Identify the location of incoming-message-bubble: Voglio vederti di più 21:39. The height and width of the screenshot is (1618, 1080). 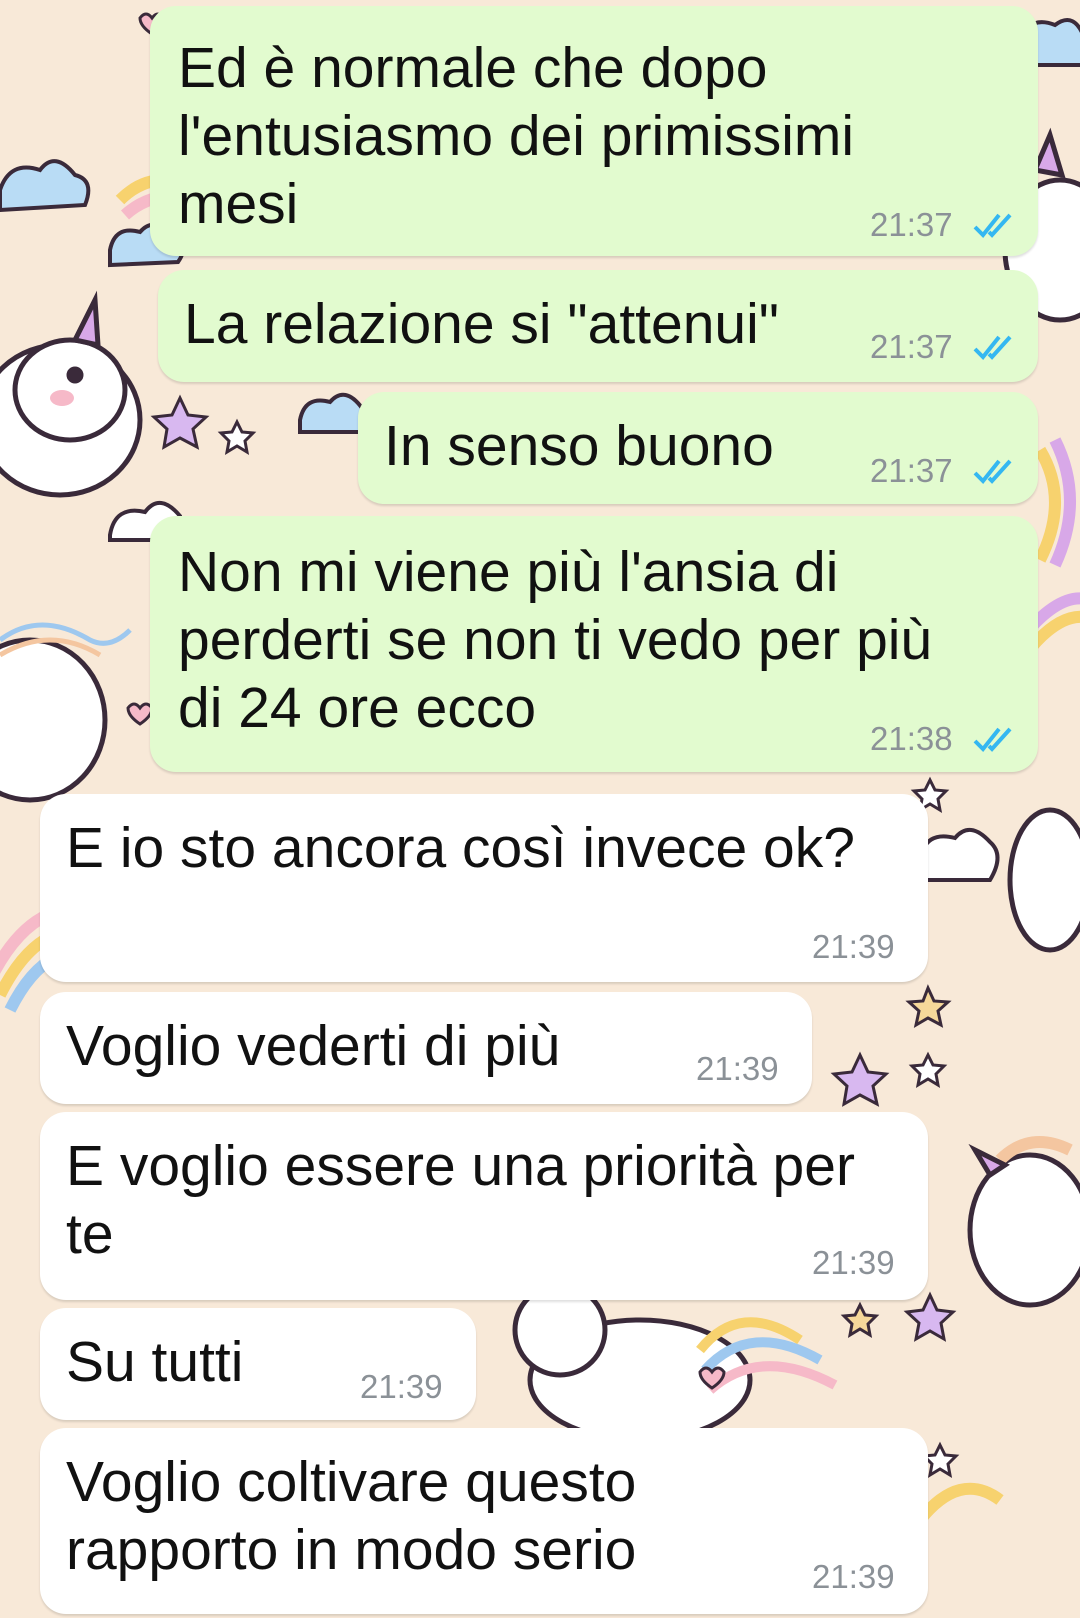
(426, 1048).